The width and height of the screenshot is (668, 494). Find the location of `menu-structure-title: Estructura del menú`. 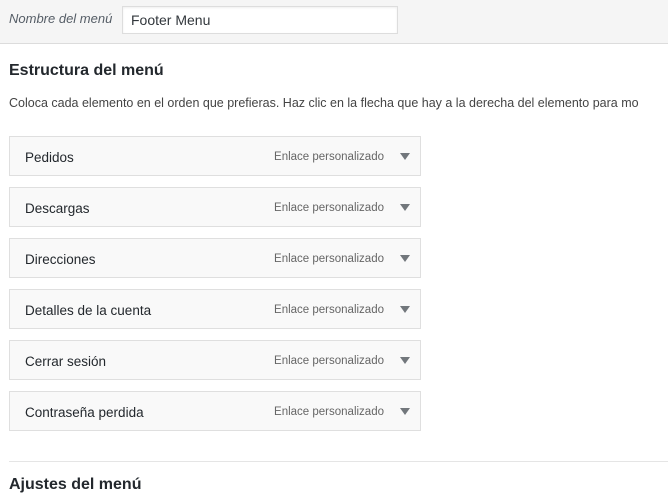

menu-structure-title: Estructura del menú is located at coordinates (86, 70).